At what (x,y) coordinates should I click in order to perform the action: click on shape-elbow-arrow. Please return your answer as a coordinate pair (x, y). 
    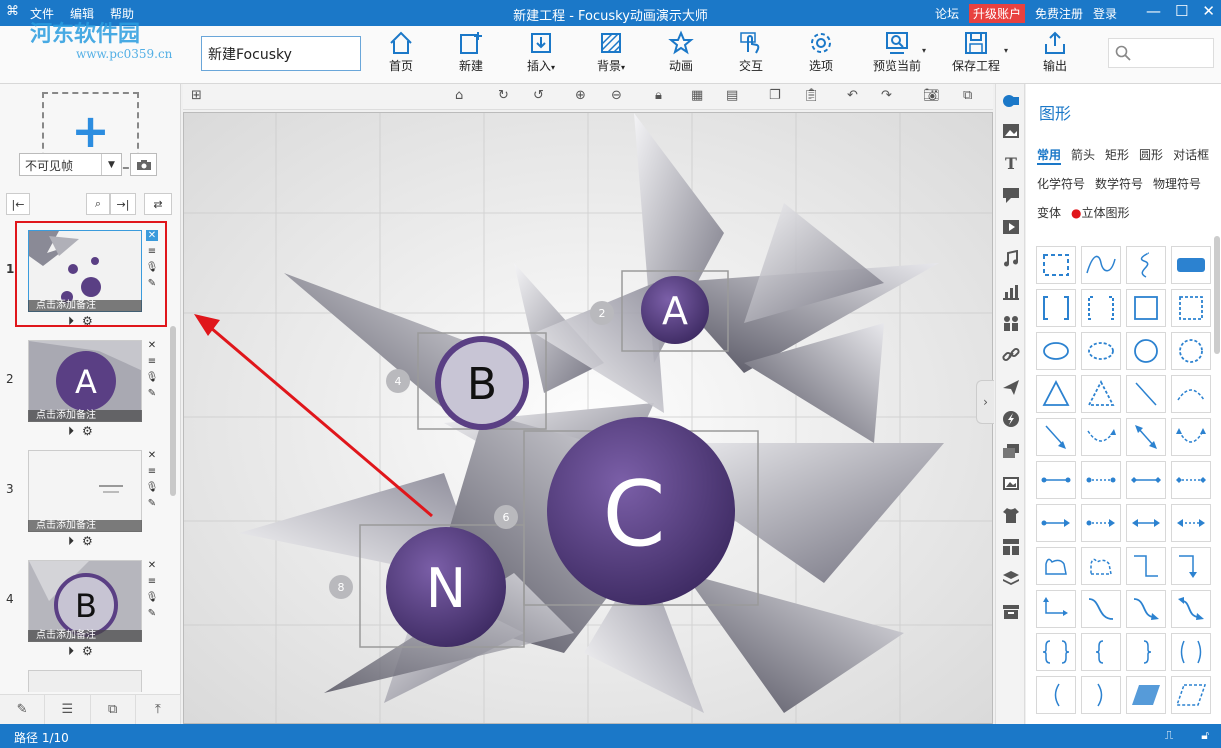
    Looking at the image, I should click on (1191, 566).